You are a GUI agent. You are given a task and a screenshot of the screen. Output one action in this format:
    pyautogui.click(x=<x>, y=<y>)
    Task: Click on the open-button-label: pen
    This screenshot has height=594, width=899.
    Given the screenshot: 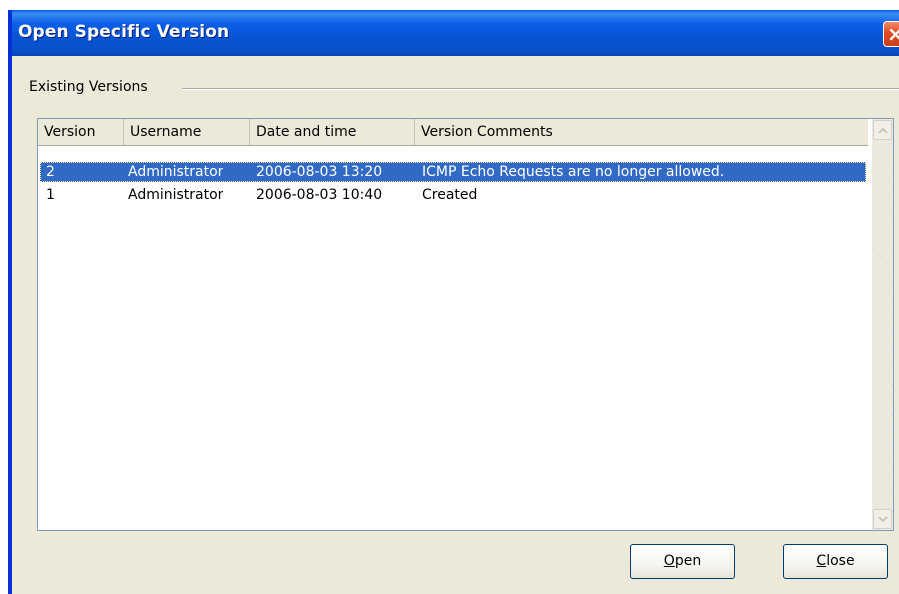 What is the action you would take?
    pyautogui.click(x=688, y=561)
    